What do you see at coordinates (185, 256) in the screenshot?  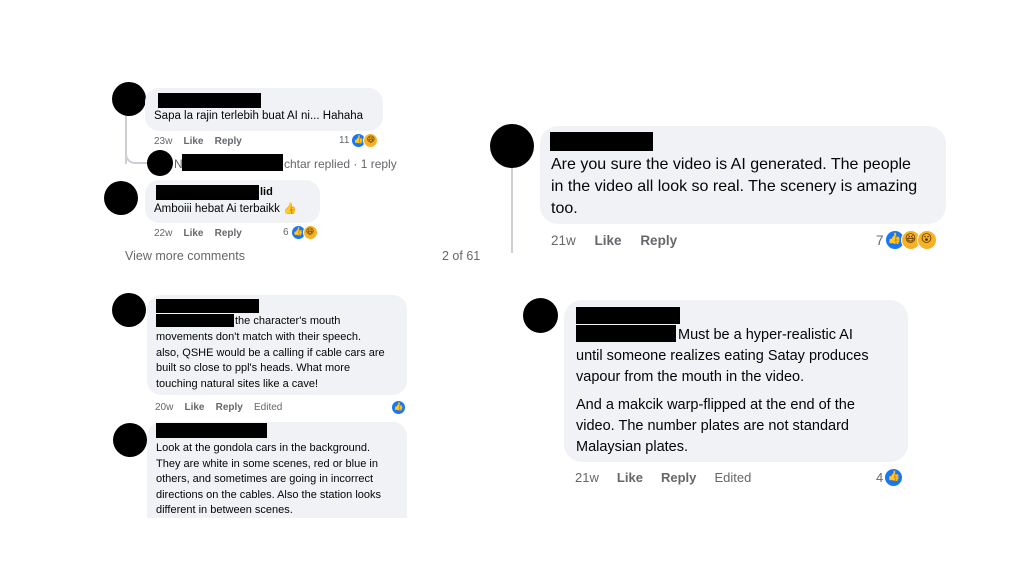 I see `view-more-comments-link: View more comments` at bounding box center [185, 256].